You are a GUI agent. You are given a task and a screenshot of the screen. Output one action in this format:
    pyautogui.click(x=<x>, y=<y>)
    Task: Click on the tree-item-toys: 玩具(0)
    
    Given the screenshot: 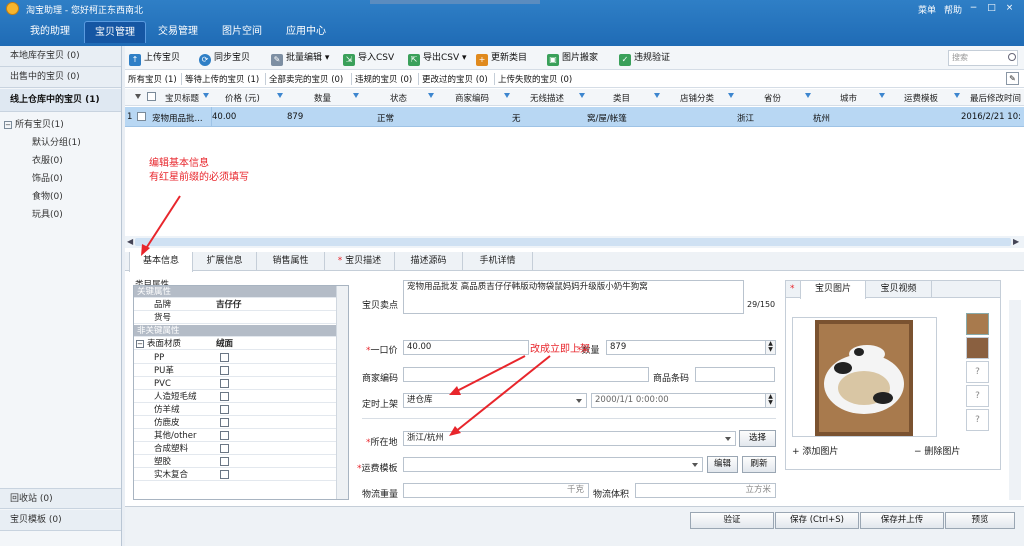 What is the action you would take?
    pyautogui.click(x=47, y=213)
    